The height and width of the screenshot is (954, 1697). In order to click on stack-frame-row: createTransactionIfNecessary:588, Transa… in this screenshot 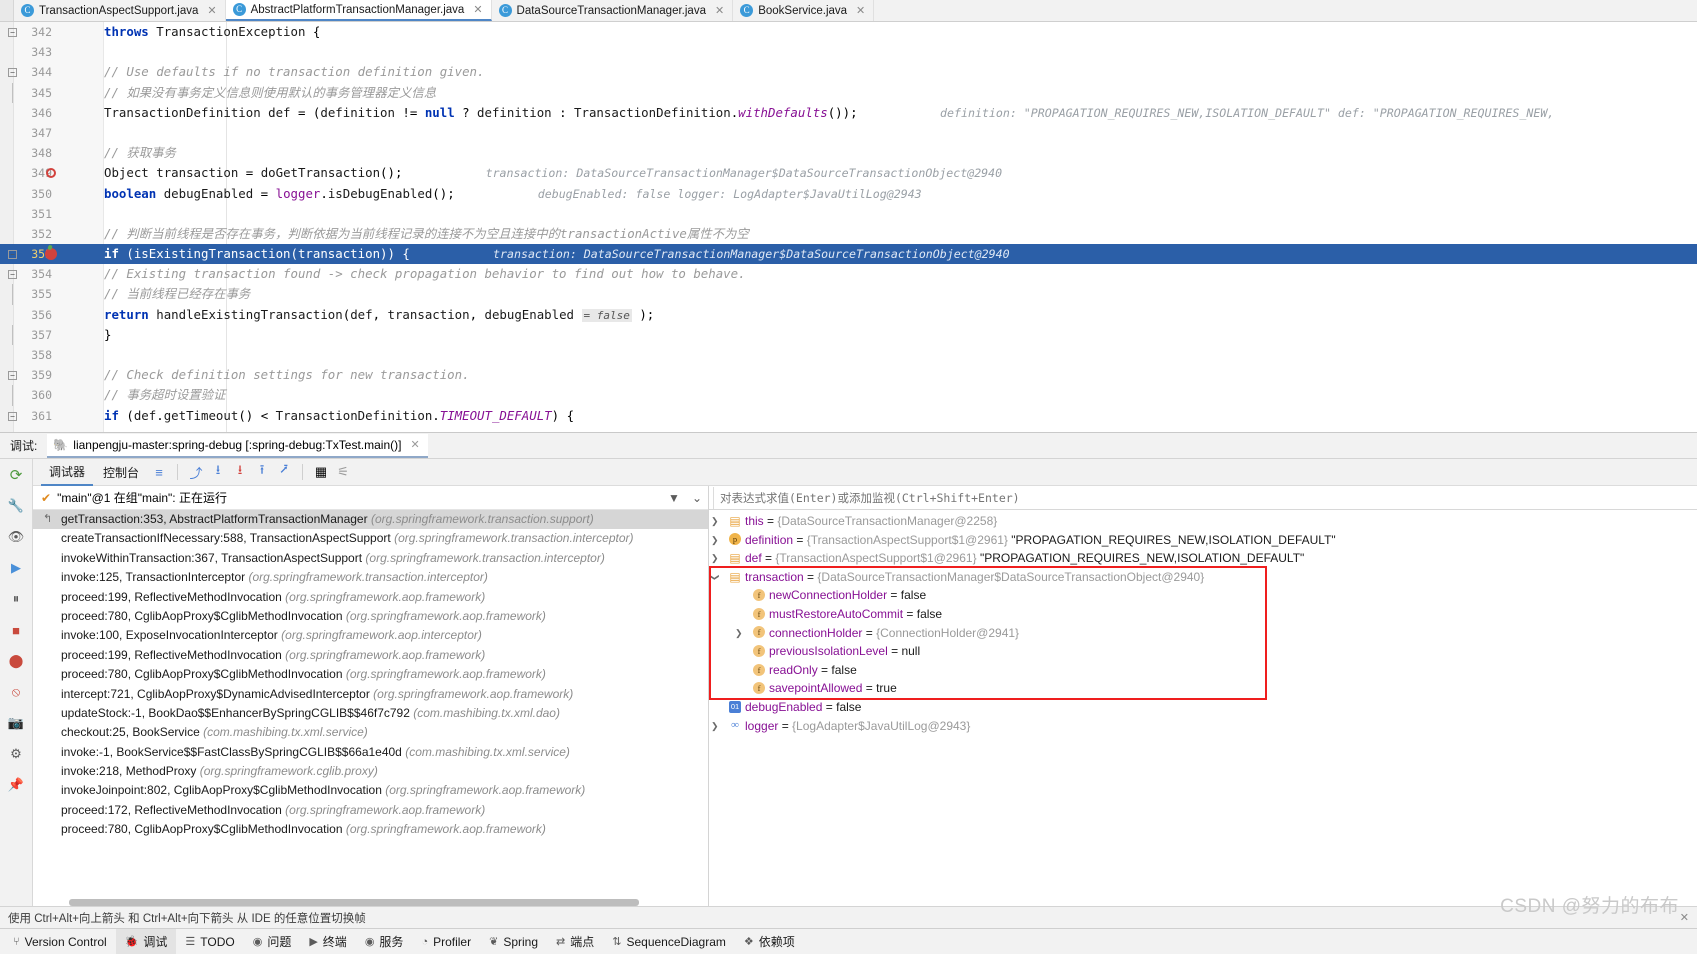, I will do `click(370, 538)`.